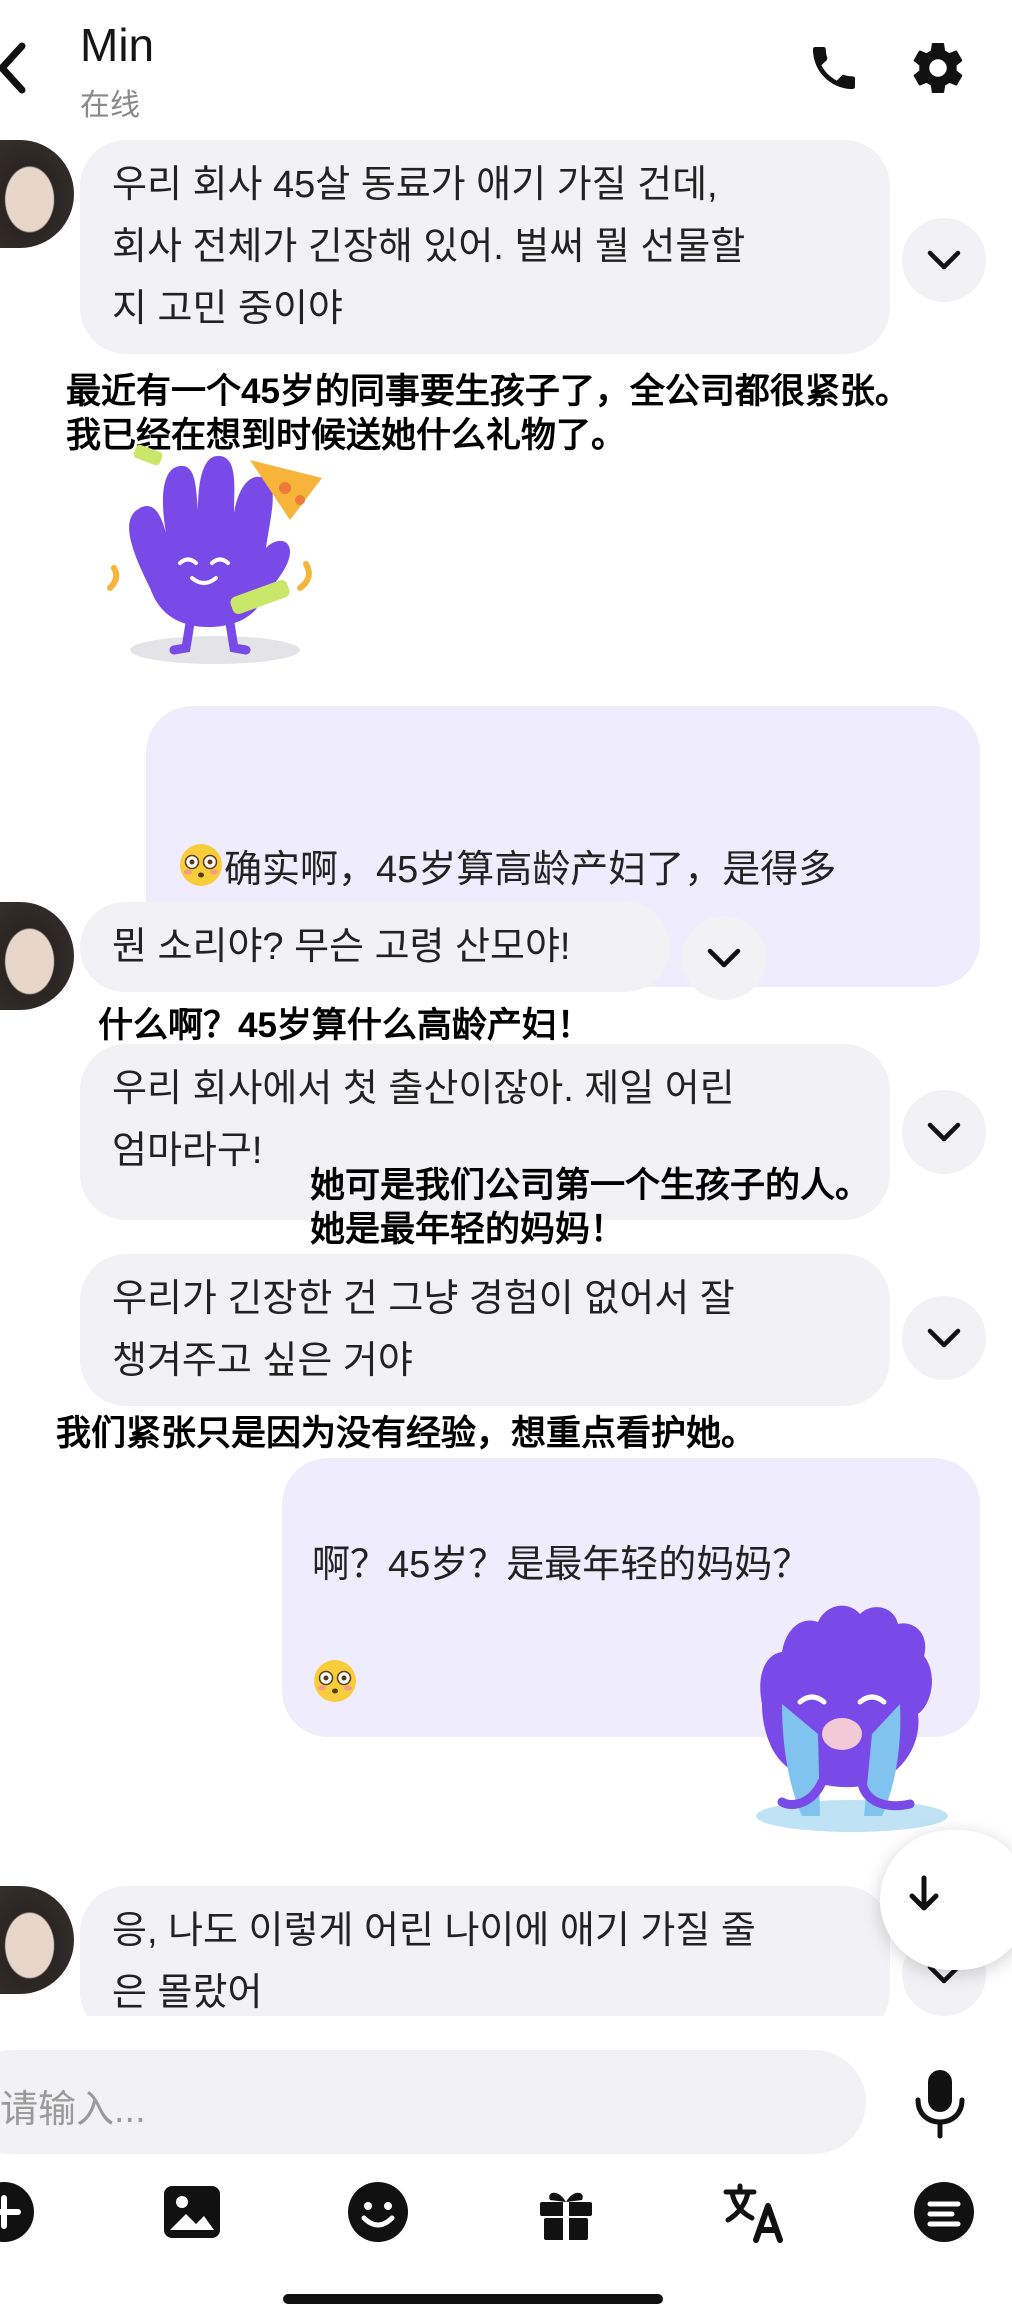 This screenshot has width=1012, height=2320. Describe the element at coordinates (214, 554) in the screenshot. I see `party-hand-sticker-icon` at that location.